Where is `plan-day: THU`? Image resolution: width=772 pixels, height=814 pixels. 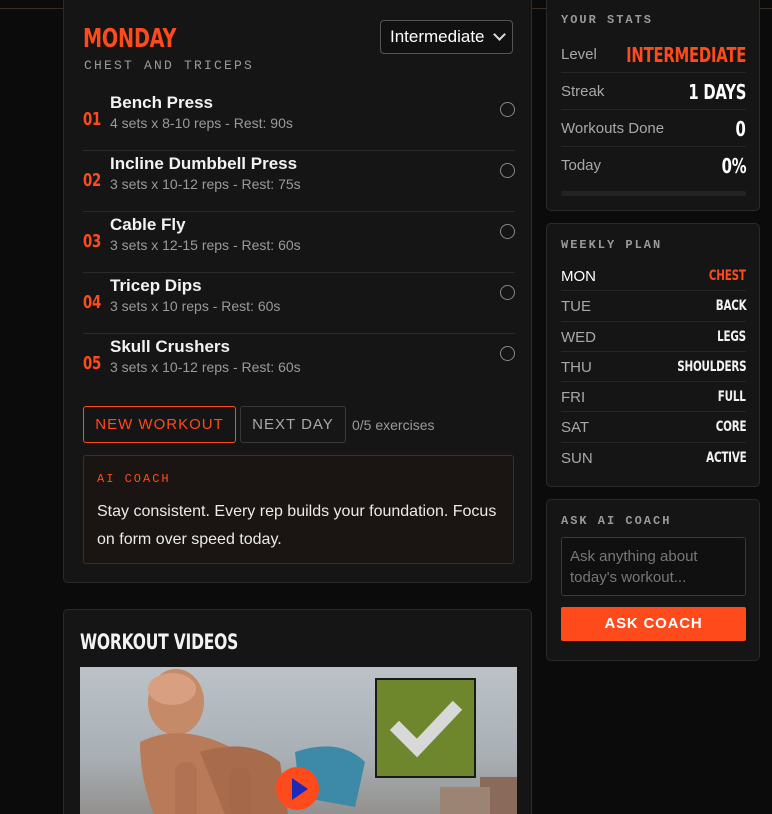
plan-day: THU is located at coordinates (576, 367).